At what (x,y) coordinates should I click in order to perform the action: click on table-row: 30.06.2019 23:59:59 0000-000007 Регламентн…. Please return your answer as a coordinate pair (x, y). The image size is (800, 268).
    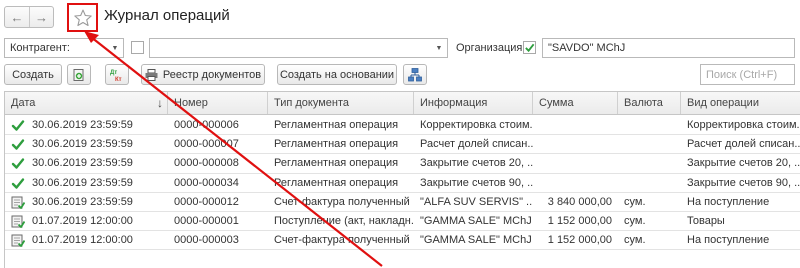
    Looking at the image, I should click on (402, 145).